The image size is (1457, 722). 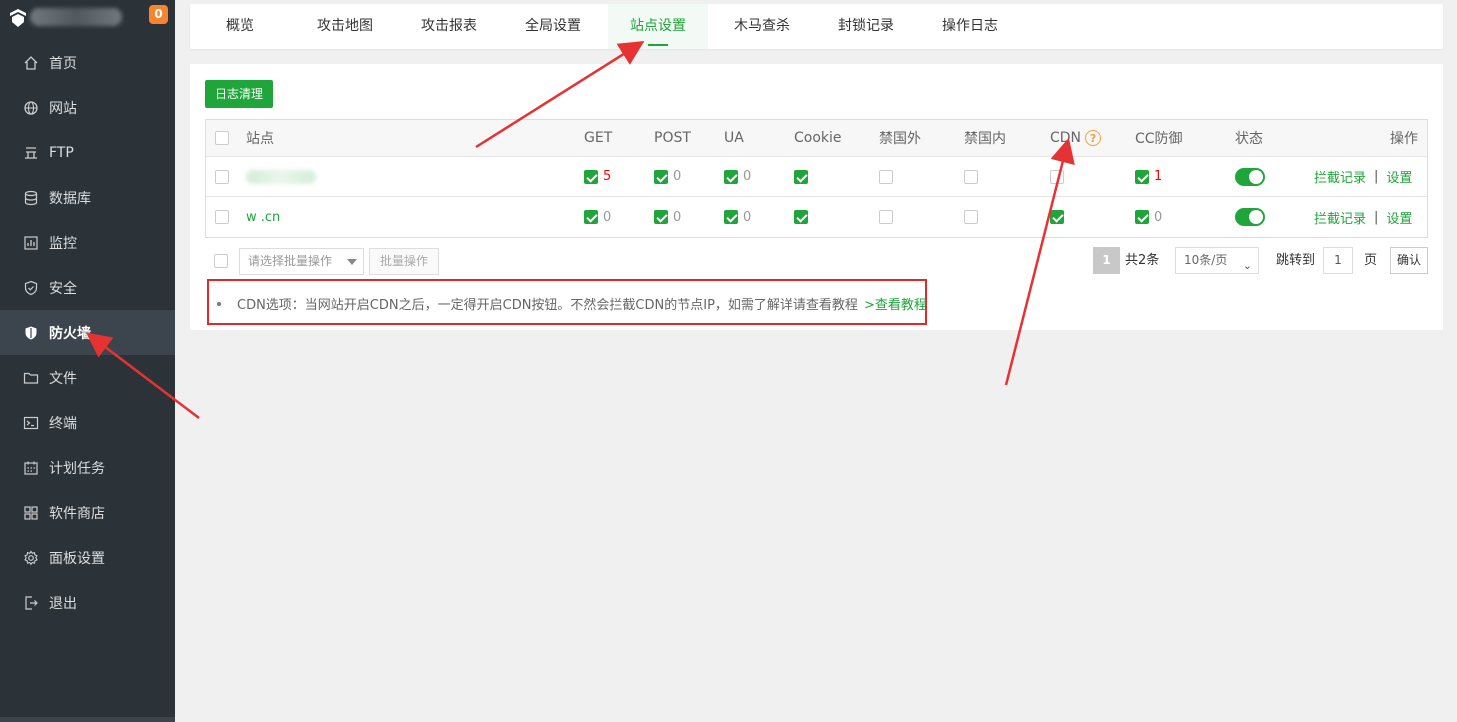 I want to click on sidebar-item-label: 文件, so click(x=63, y=378).